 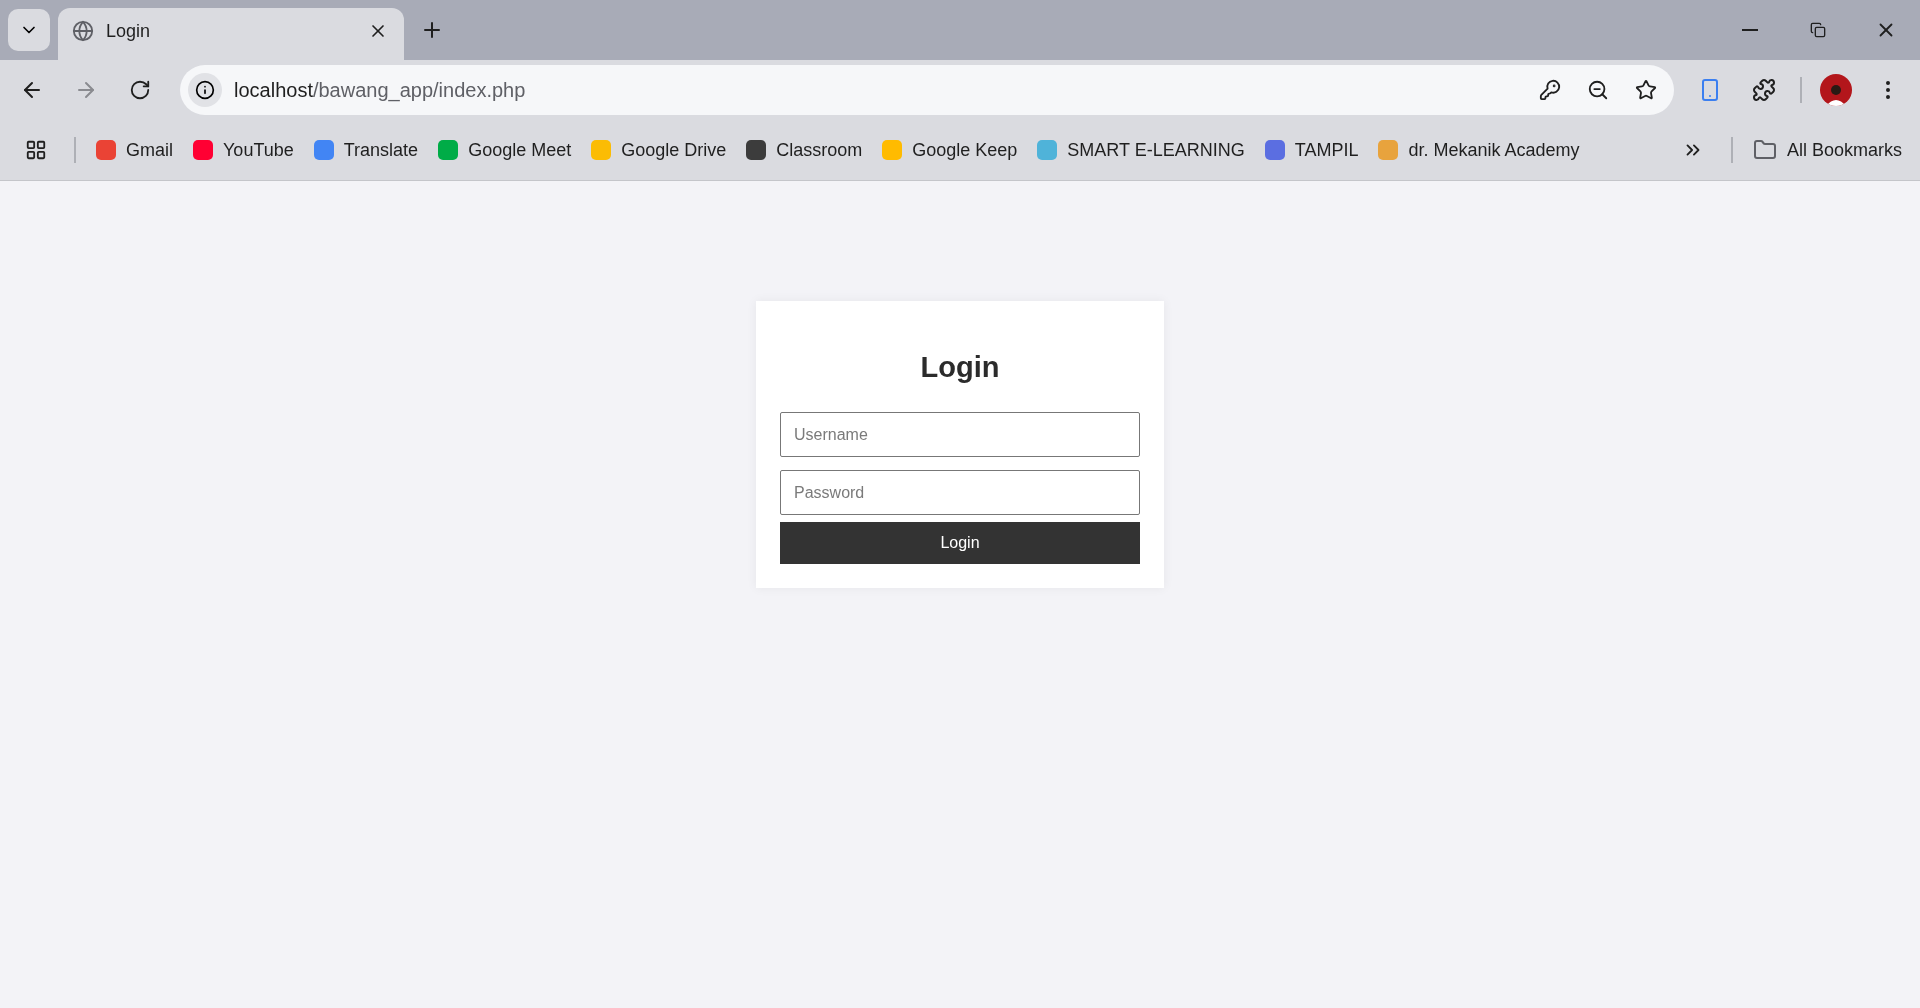 I want to click on globe-icon, so click(x=83, y=31).